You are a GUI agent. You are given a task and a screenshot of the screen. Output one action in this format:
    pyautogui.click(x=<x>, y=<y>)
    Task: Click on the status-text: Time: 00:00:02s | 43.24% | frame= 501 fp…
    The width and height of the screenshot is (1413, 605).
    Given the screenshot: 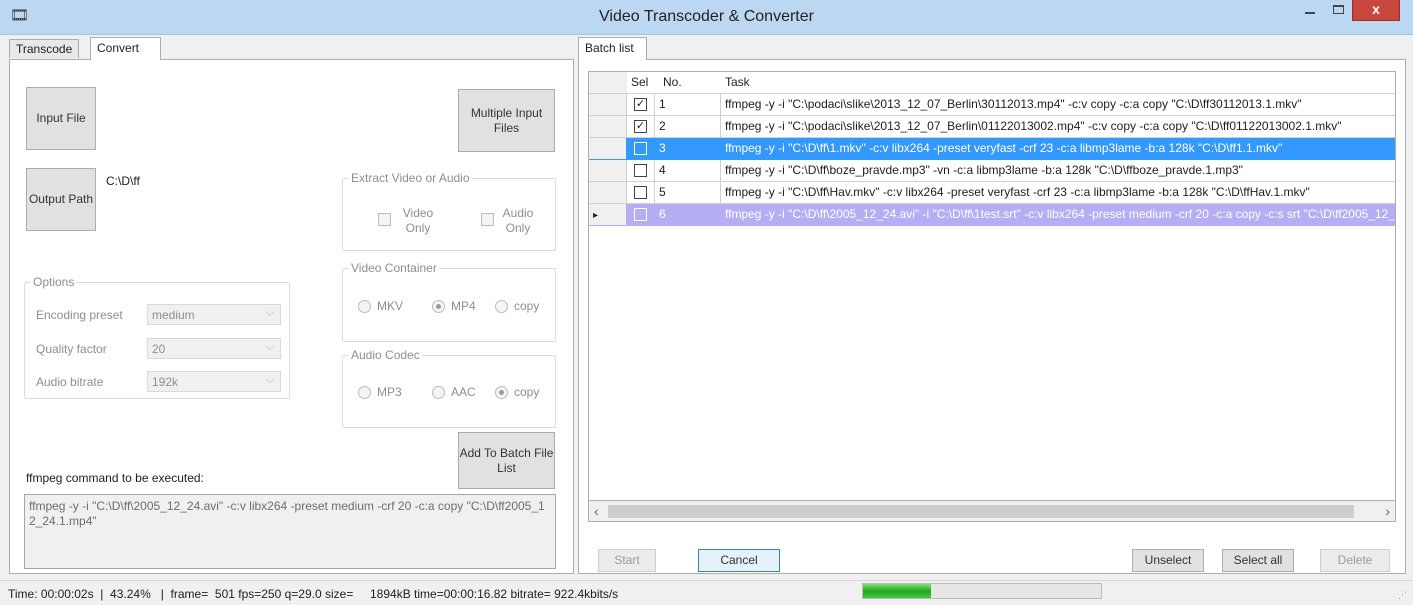 What is the action you would take?
    pyautogui.click(x=313, y=594)
    